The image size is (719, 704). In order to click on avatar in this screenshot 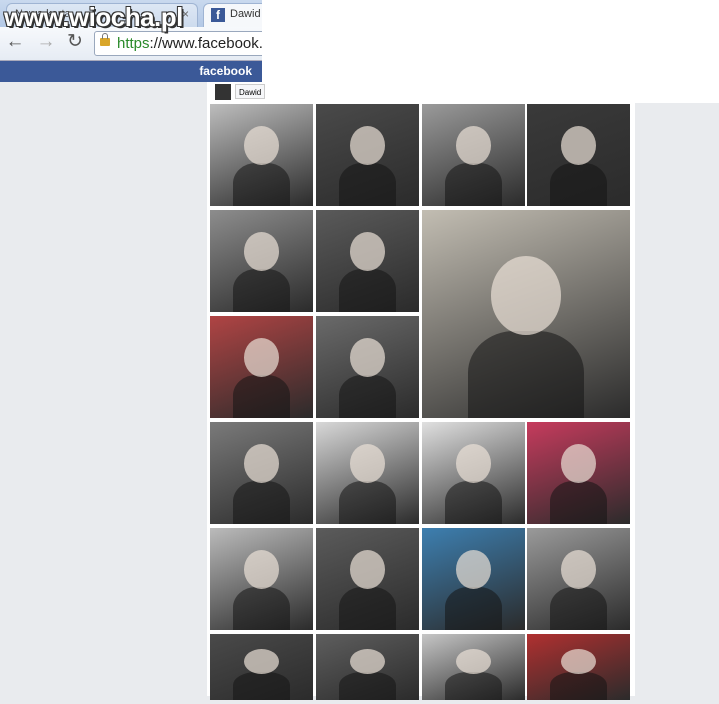, I will do `click(223, 92)`.